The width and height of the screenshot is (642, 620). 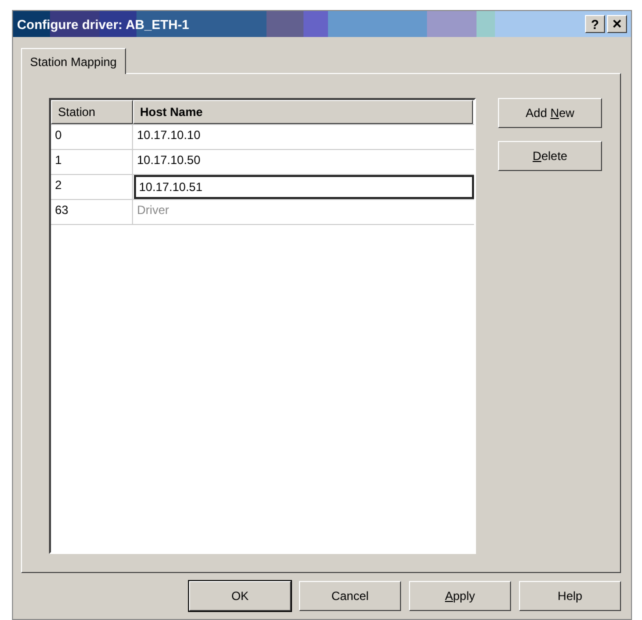 I want to click on table-cell: 63, so click(x=92, y=212).